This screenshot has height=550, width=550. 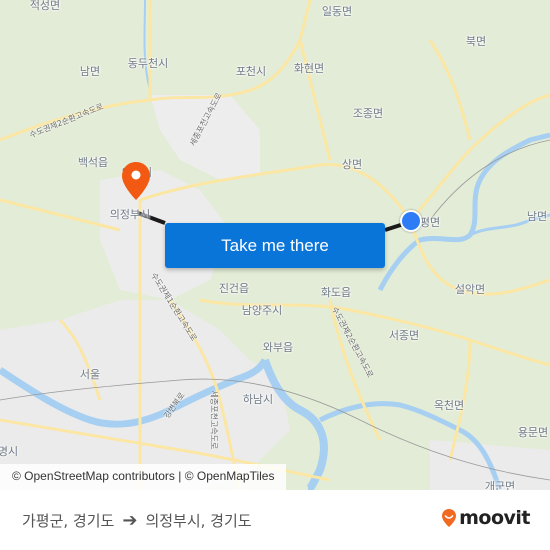 I want to click on place-label: 조종면, so click(x=368, y=113).